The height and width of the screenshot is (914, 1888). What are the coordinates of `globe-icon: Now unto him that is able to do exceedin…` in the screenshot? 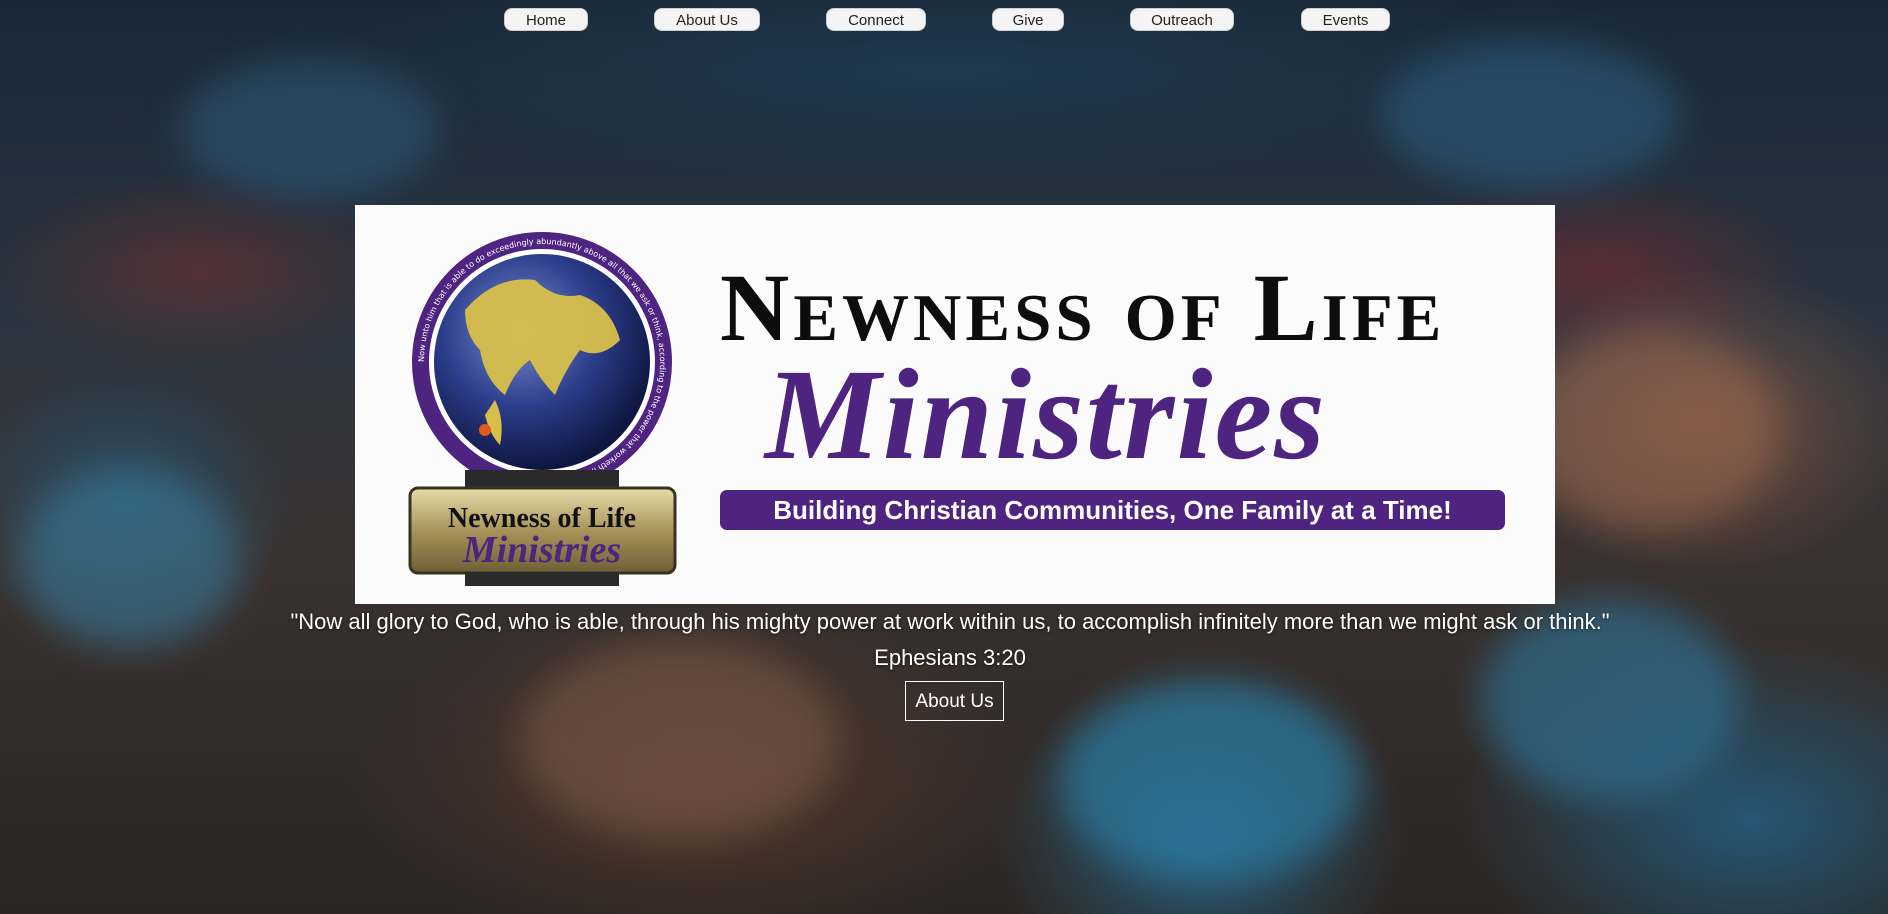 It's located at (542, 409).